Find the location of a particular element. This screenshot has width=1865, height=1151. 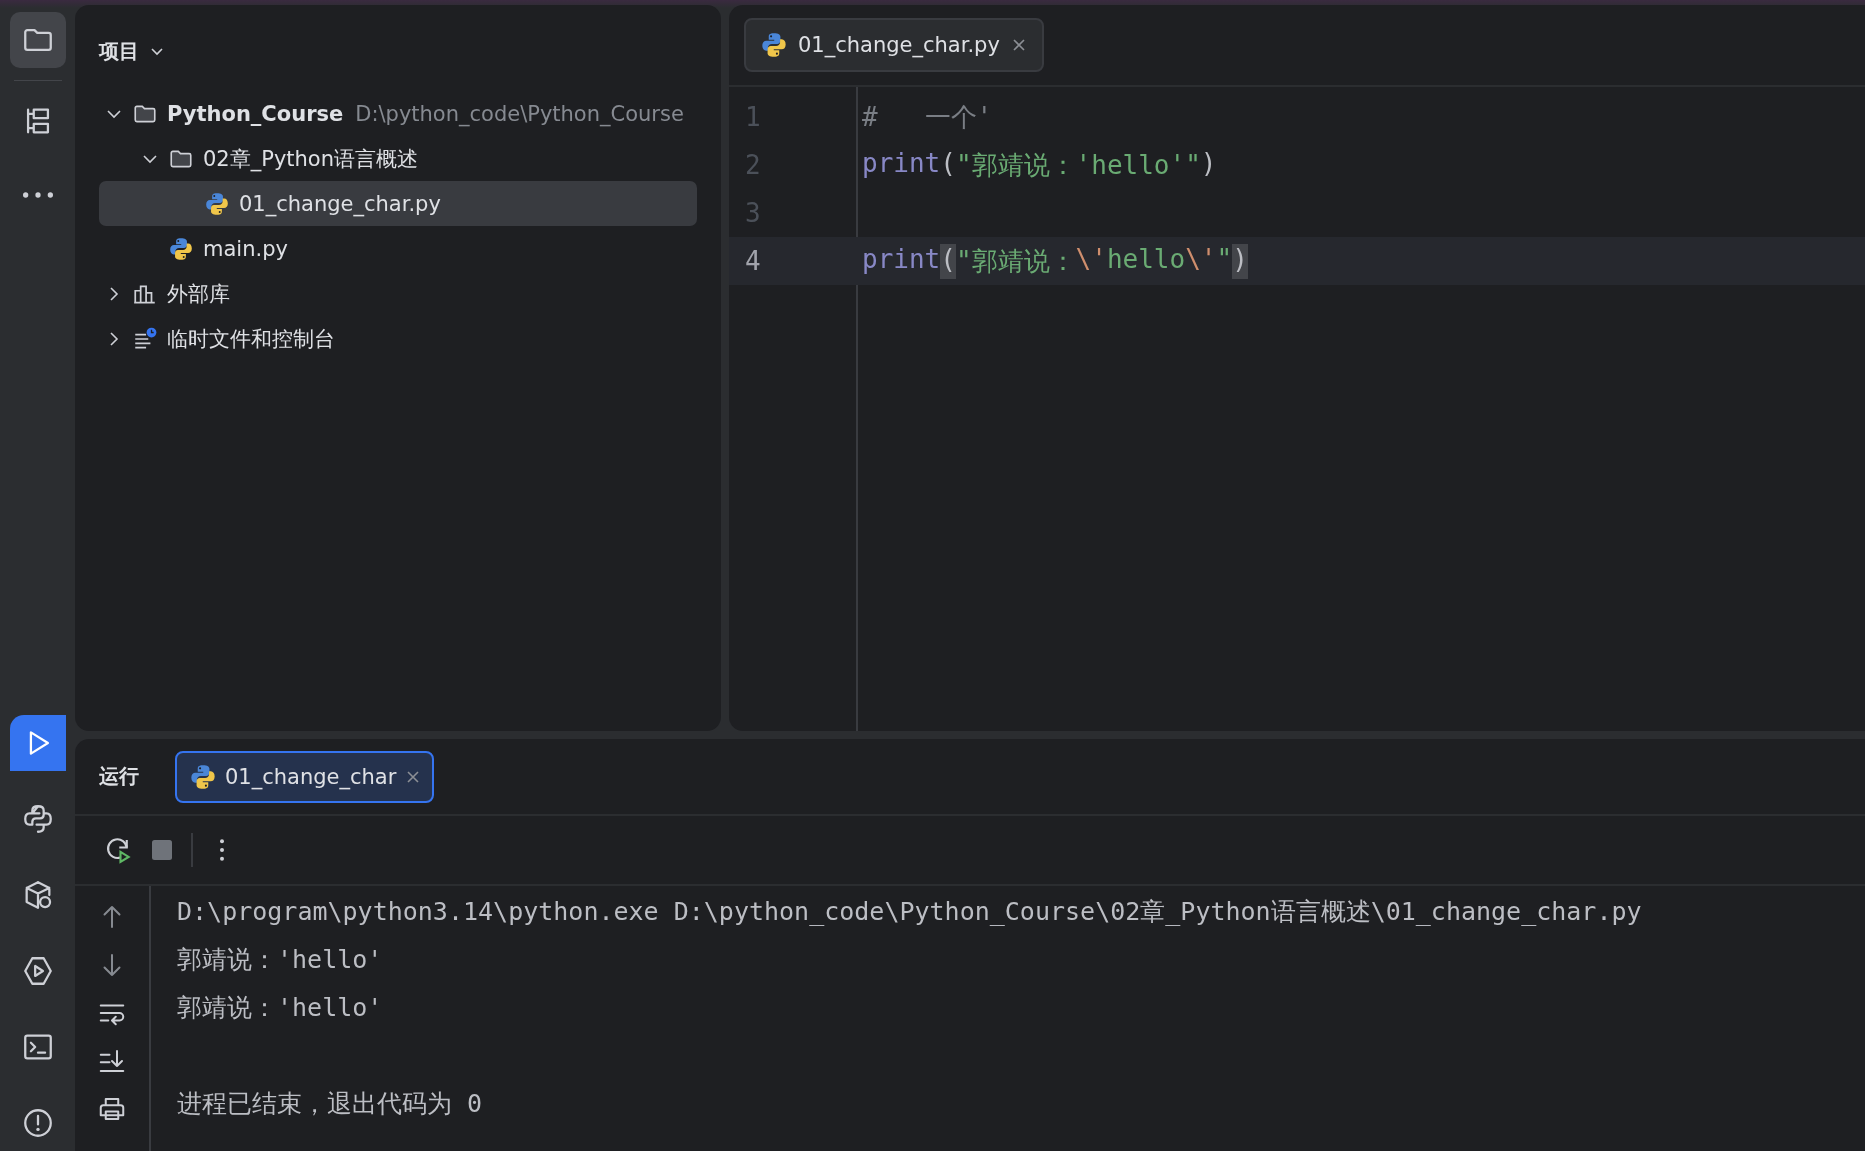

path-hint: D:\python_code\Python_Course is located at coordinates (519, 113).